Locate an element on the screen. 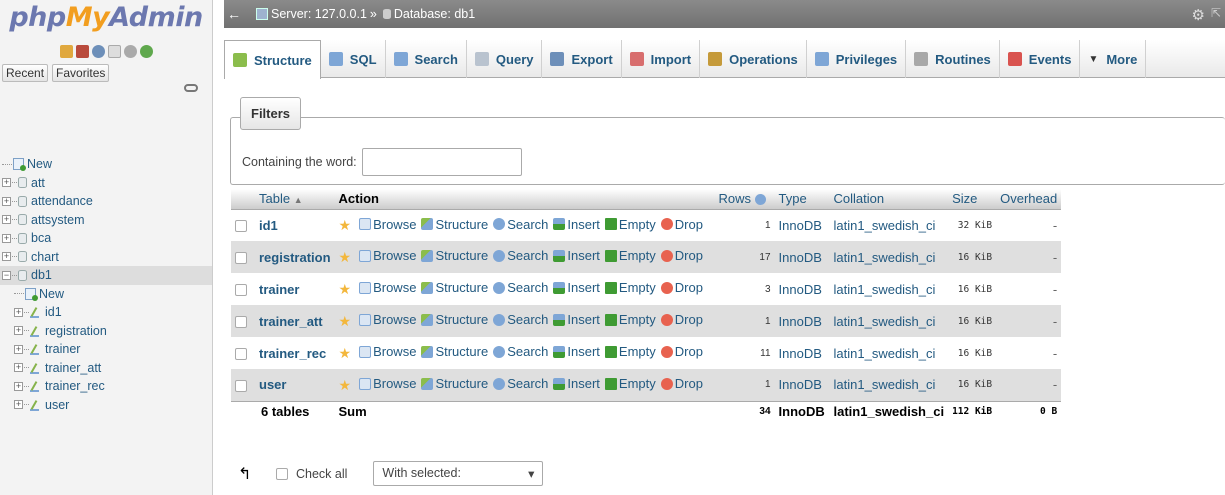 The width and height of the screenshot is (1225, 495). tab-privileges: Privileges is located at coordinates (857, 59).